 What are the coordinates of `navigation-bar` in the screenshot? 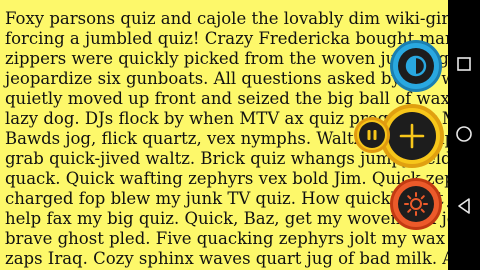 It's located at (464, 135).